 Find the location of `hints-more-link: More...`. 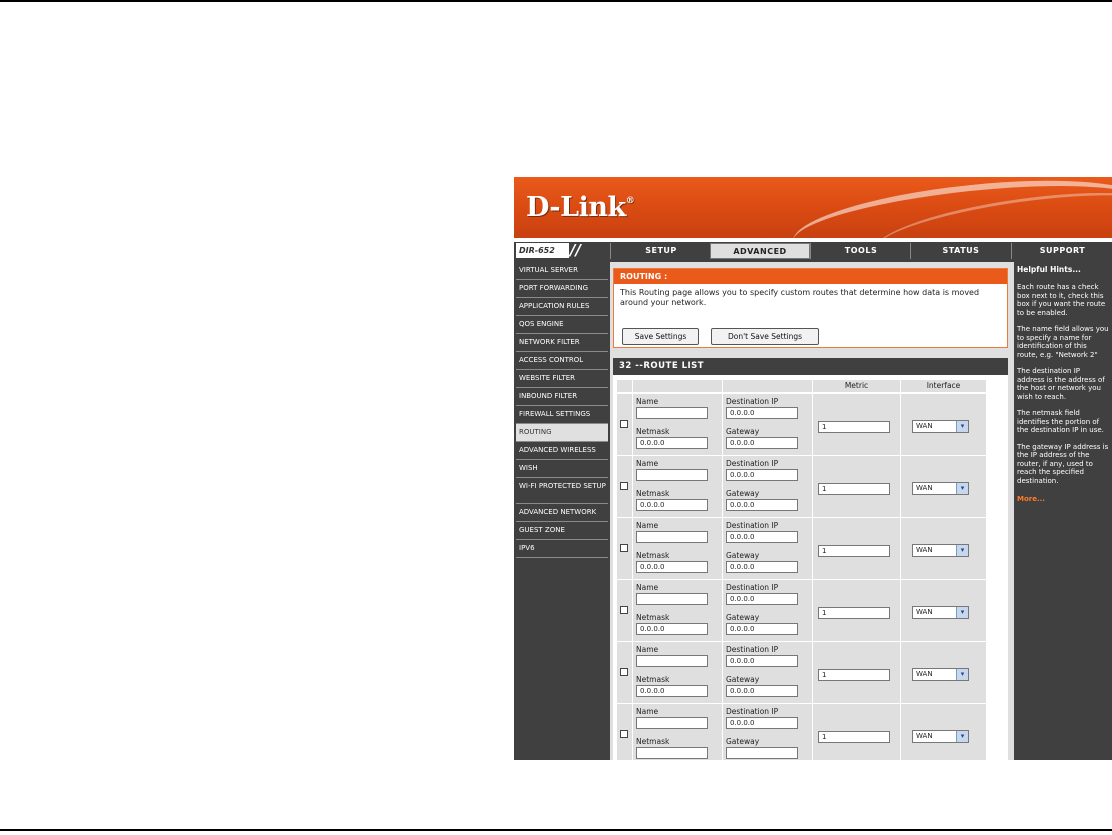

hints-more-link: More... is located at coordinates (1063, 499).